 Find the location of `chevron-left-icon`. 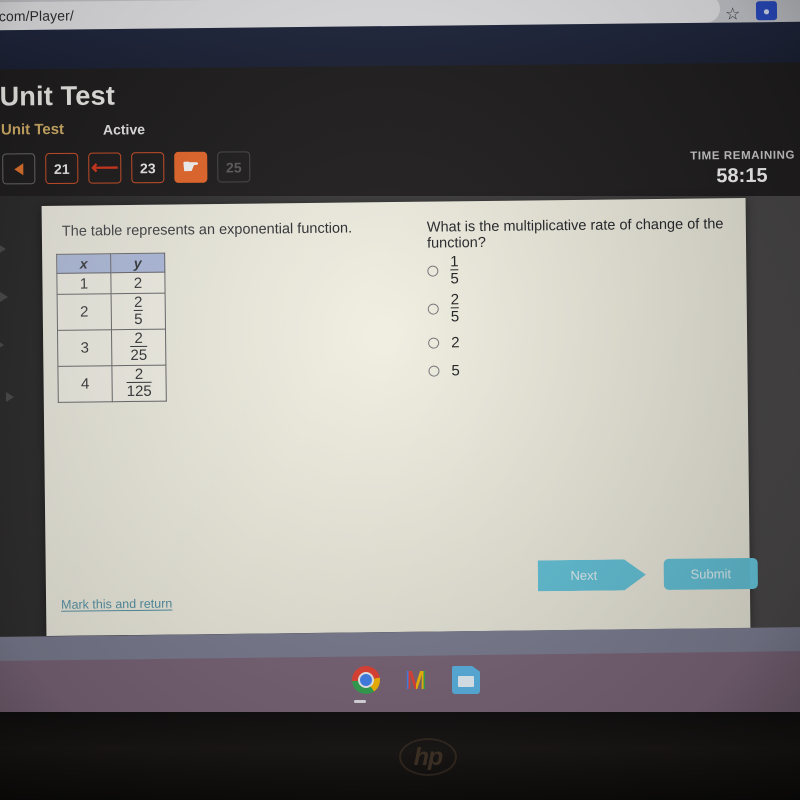

chevron-left-icon is located at coordinates (19, 168).